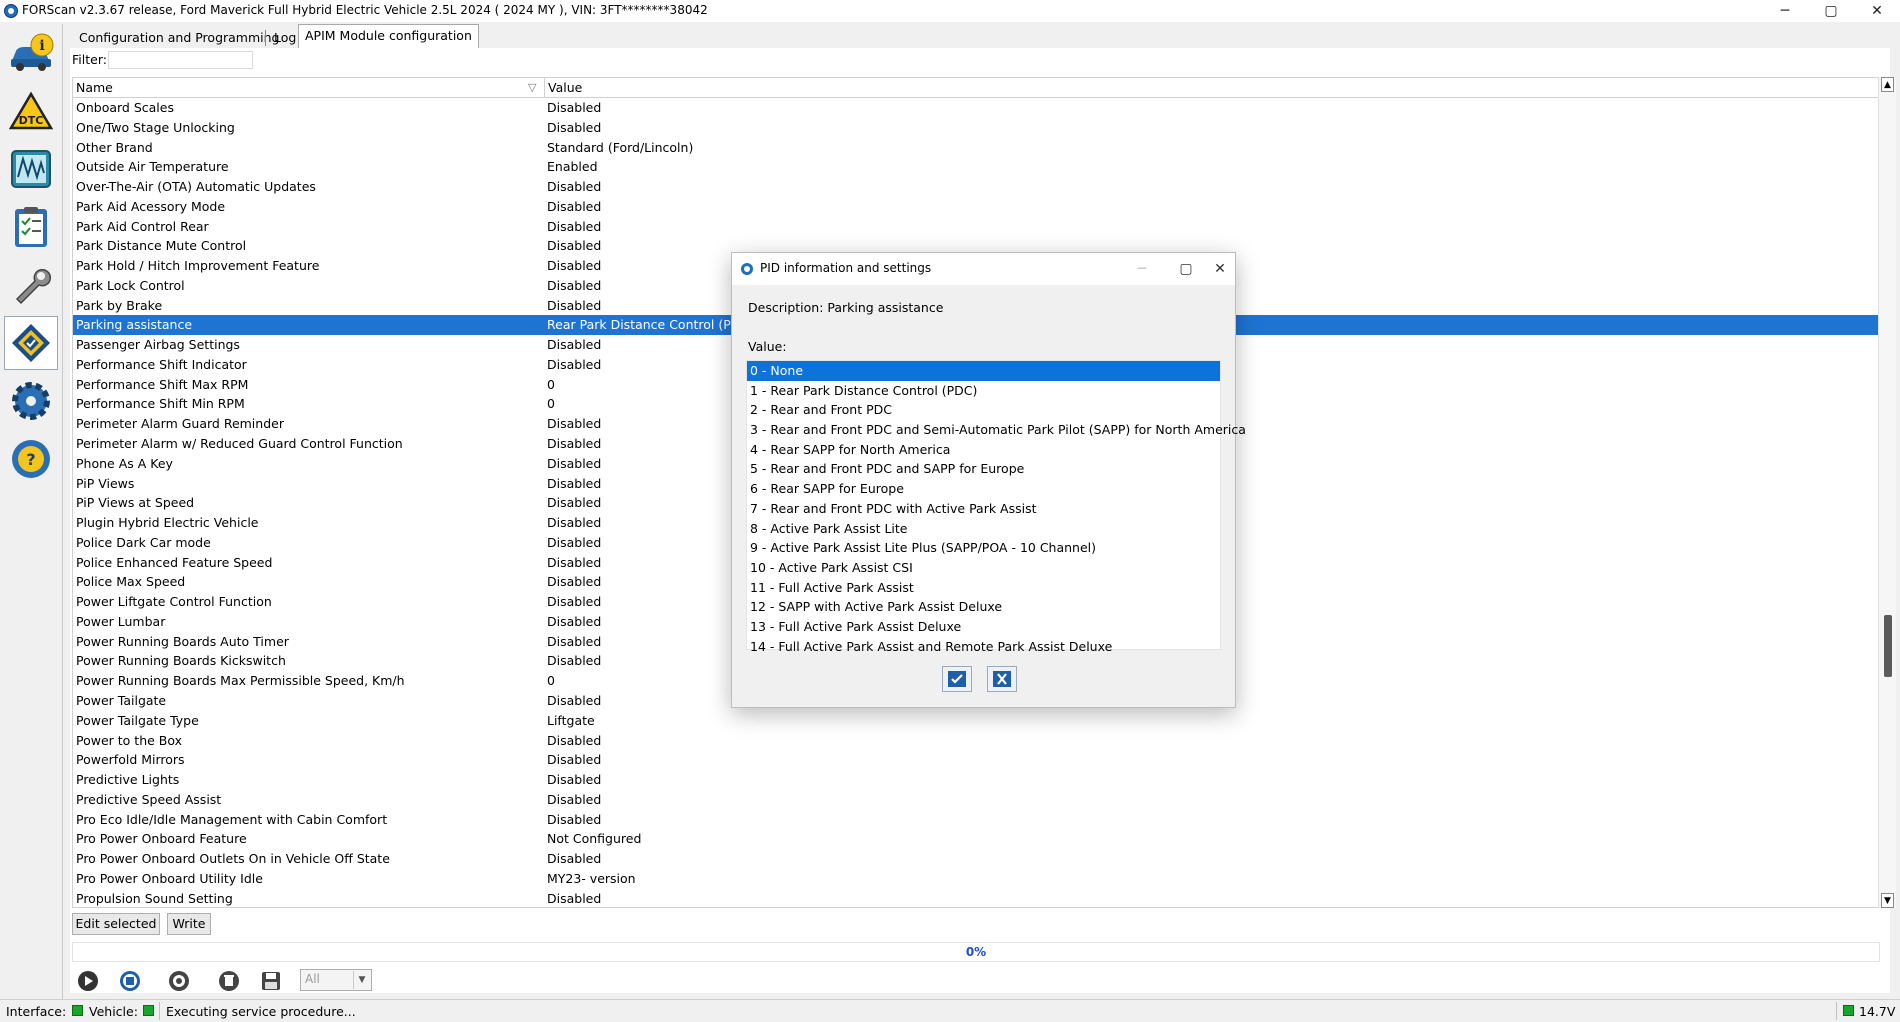  What do you see at coordinates (1877, 11) in the screenshot?
I see `close-button: ✕` at bounding box center [1877, 11].